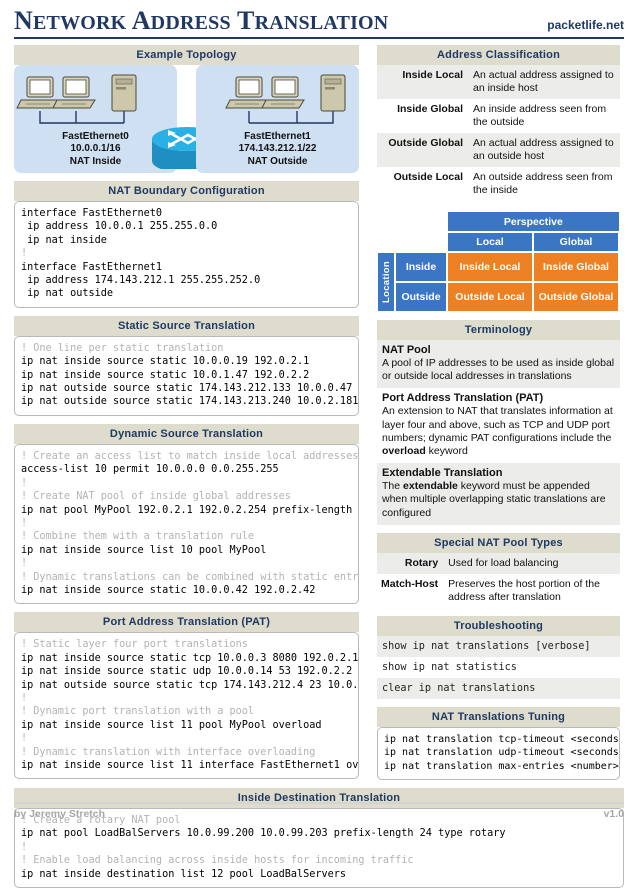 This screenshot has width=638, height=888. What do you see at coordinates (406, 350) in the screenshot?
I see `terminology-term: NAT Pool` at bounding box center [406, 350].